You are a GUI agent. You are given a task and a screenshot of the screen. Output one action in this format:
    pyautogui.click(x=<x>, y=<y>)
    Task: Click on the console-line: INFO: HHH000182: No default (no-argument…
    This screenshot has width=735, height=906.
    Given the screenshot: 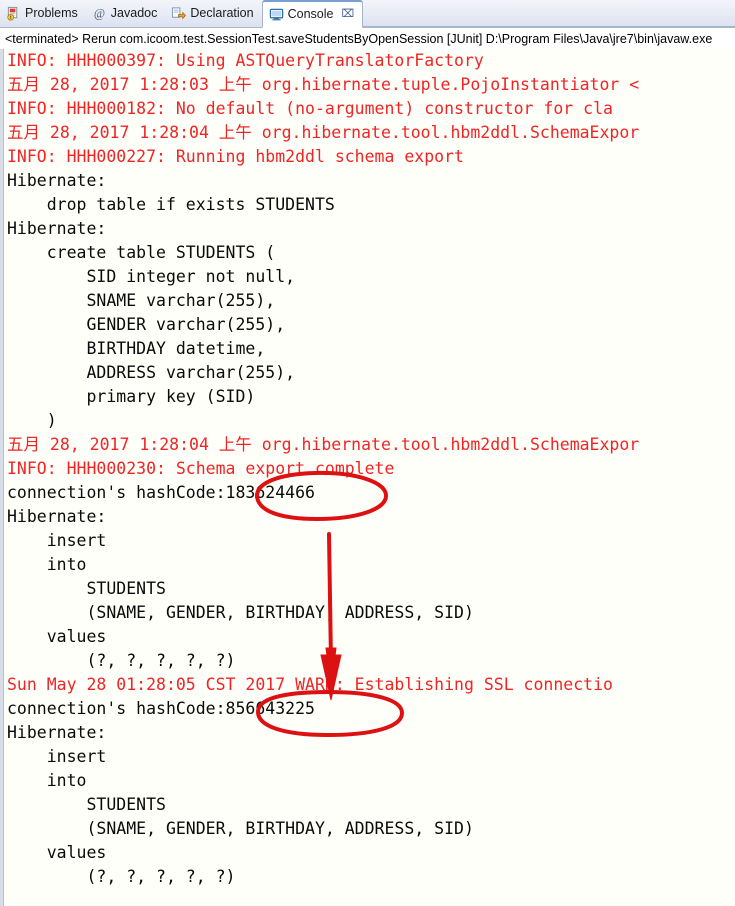 What is the action you would take?
    pyautogui.click(x=310, y=108)
    